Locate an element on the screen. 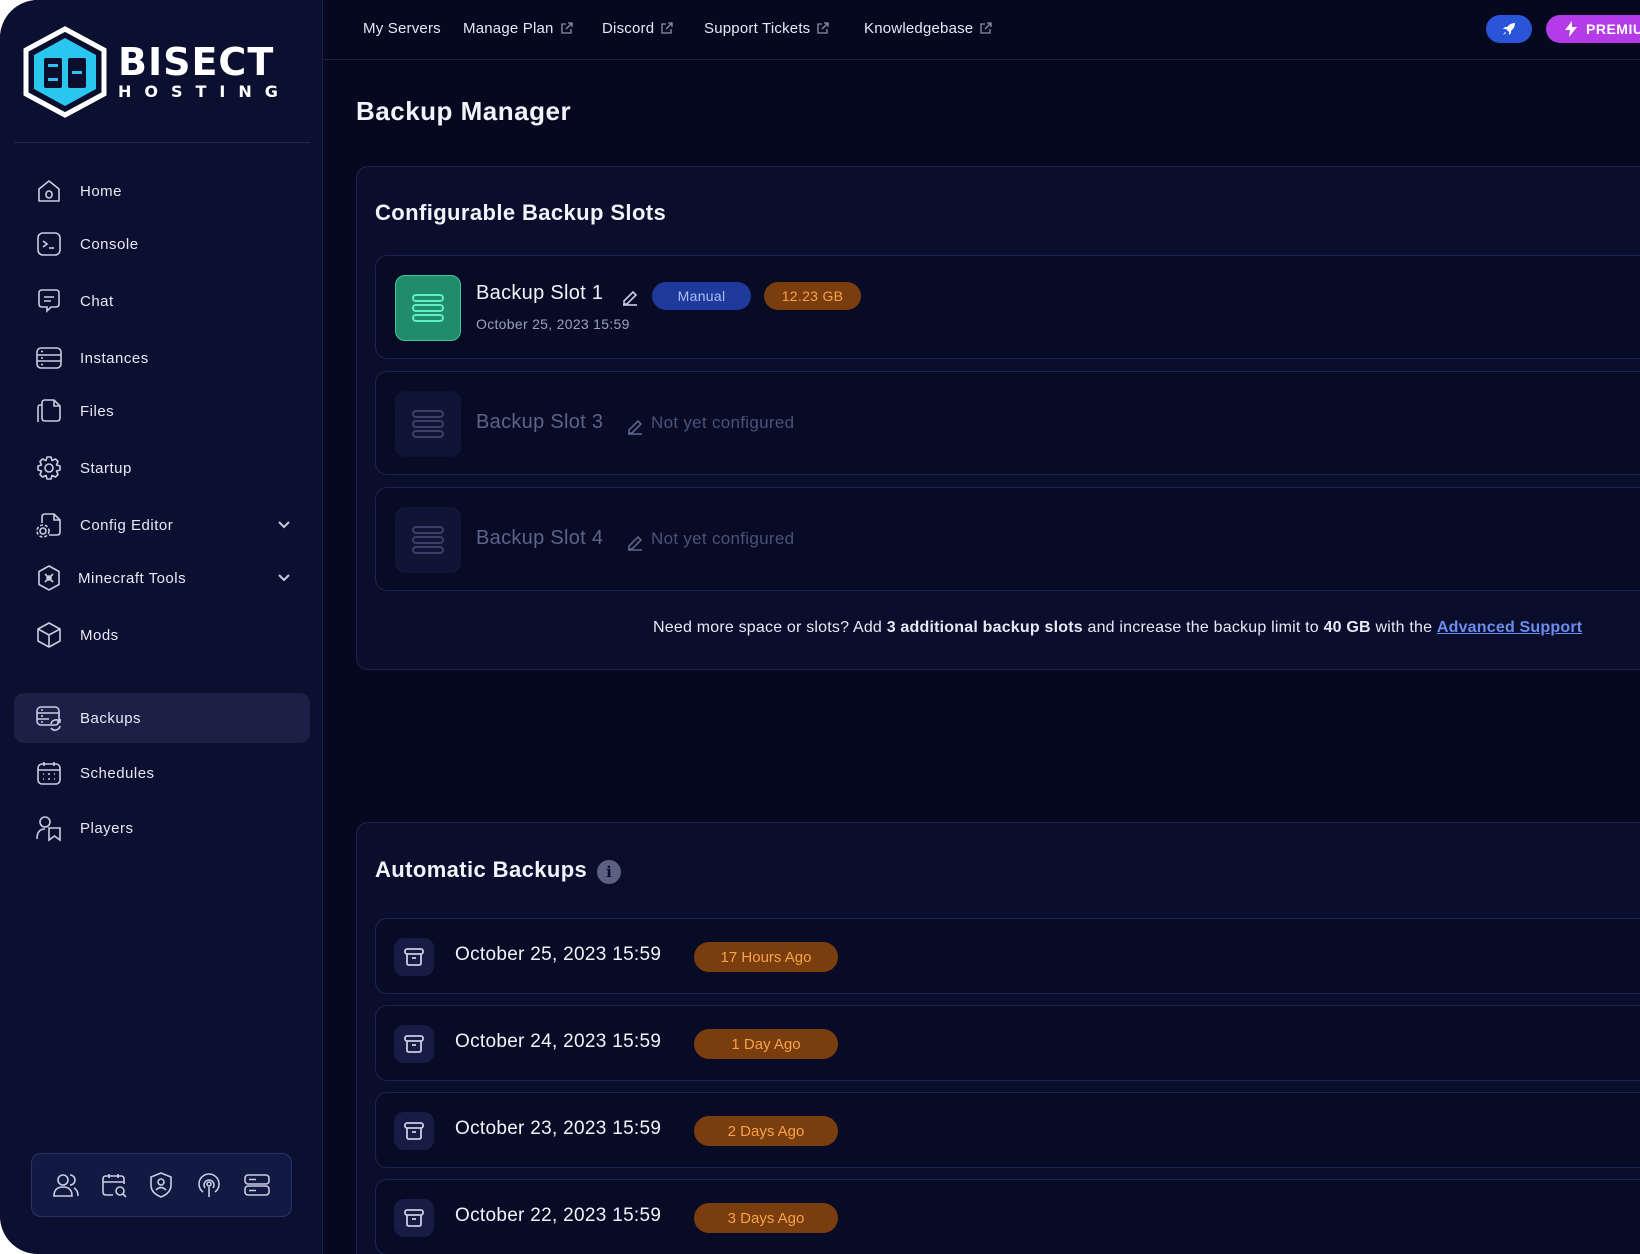 This screenshot has width=1640, height=1254. sidebar-item-mods: Mods is located at coordinates (162, 635).